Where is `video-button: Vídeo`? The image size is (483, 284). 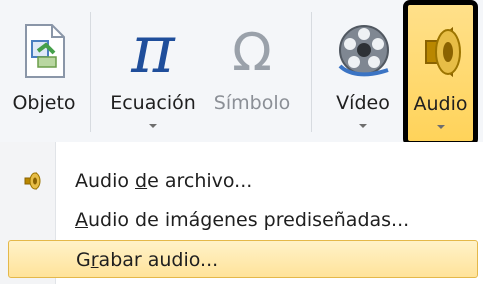 video-button: Vídeo is located at coordinates (363, 71).